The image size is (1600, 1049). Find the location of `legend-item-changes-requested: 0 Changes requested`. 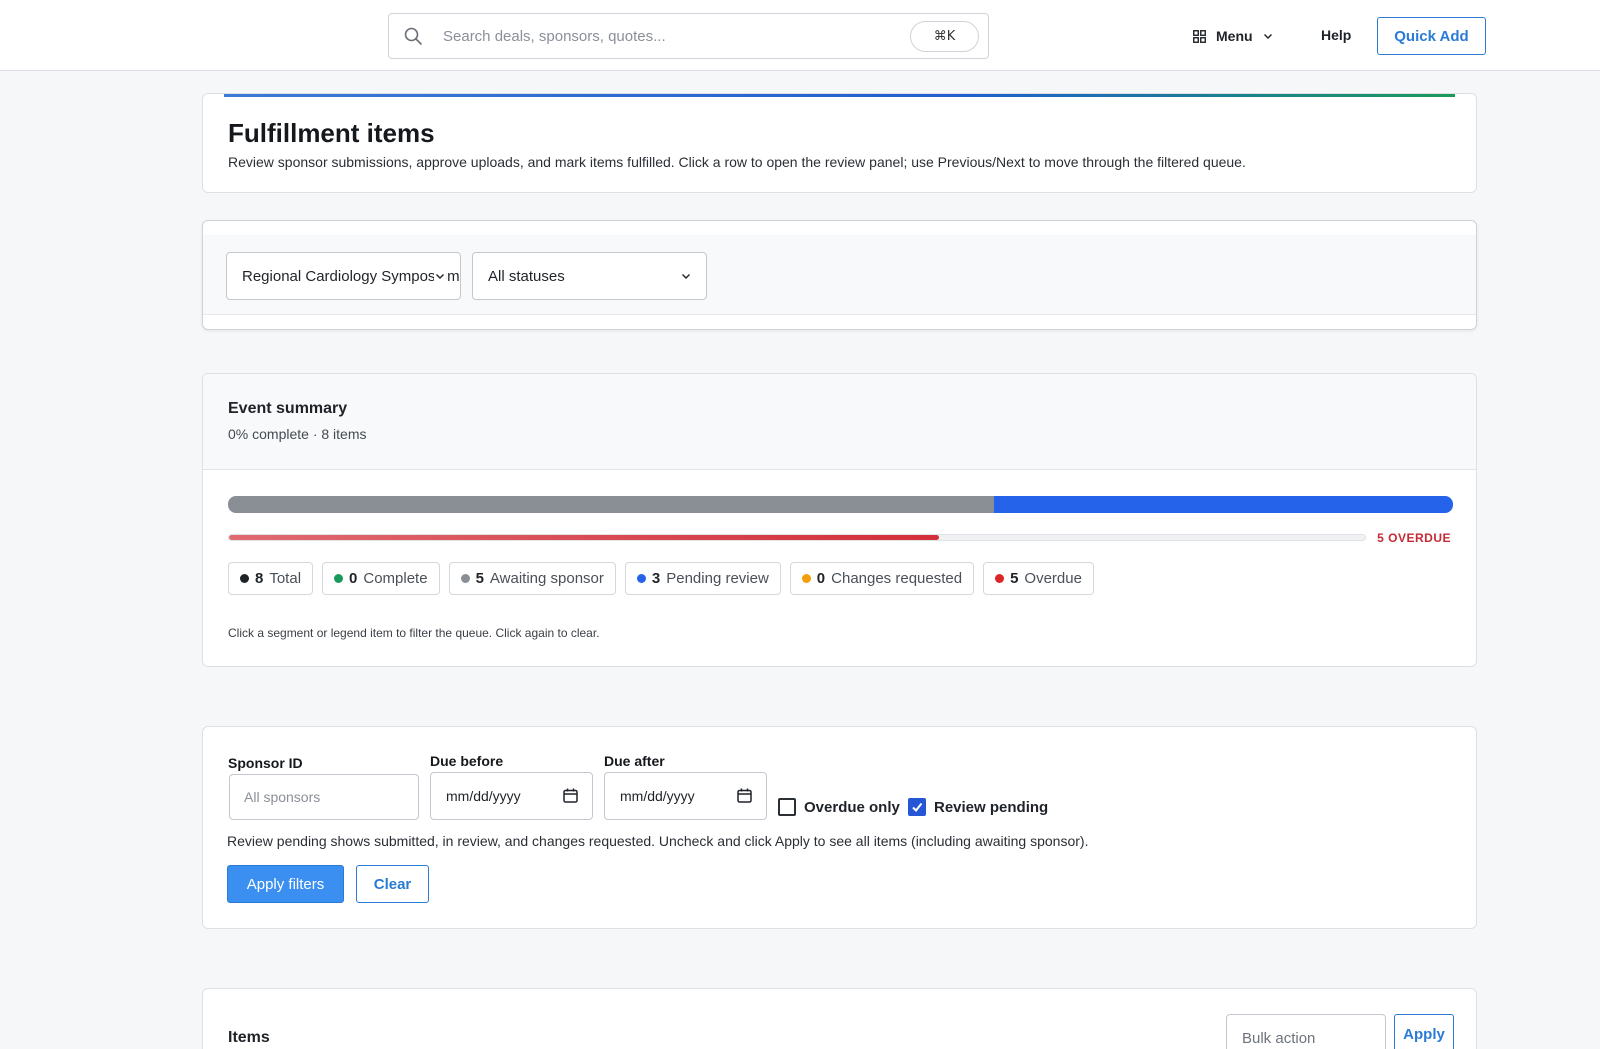

legend-item-changes-requested: 0 Changes requested is located at coordinates (882, 578).